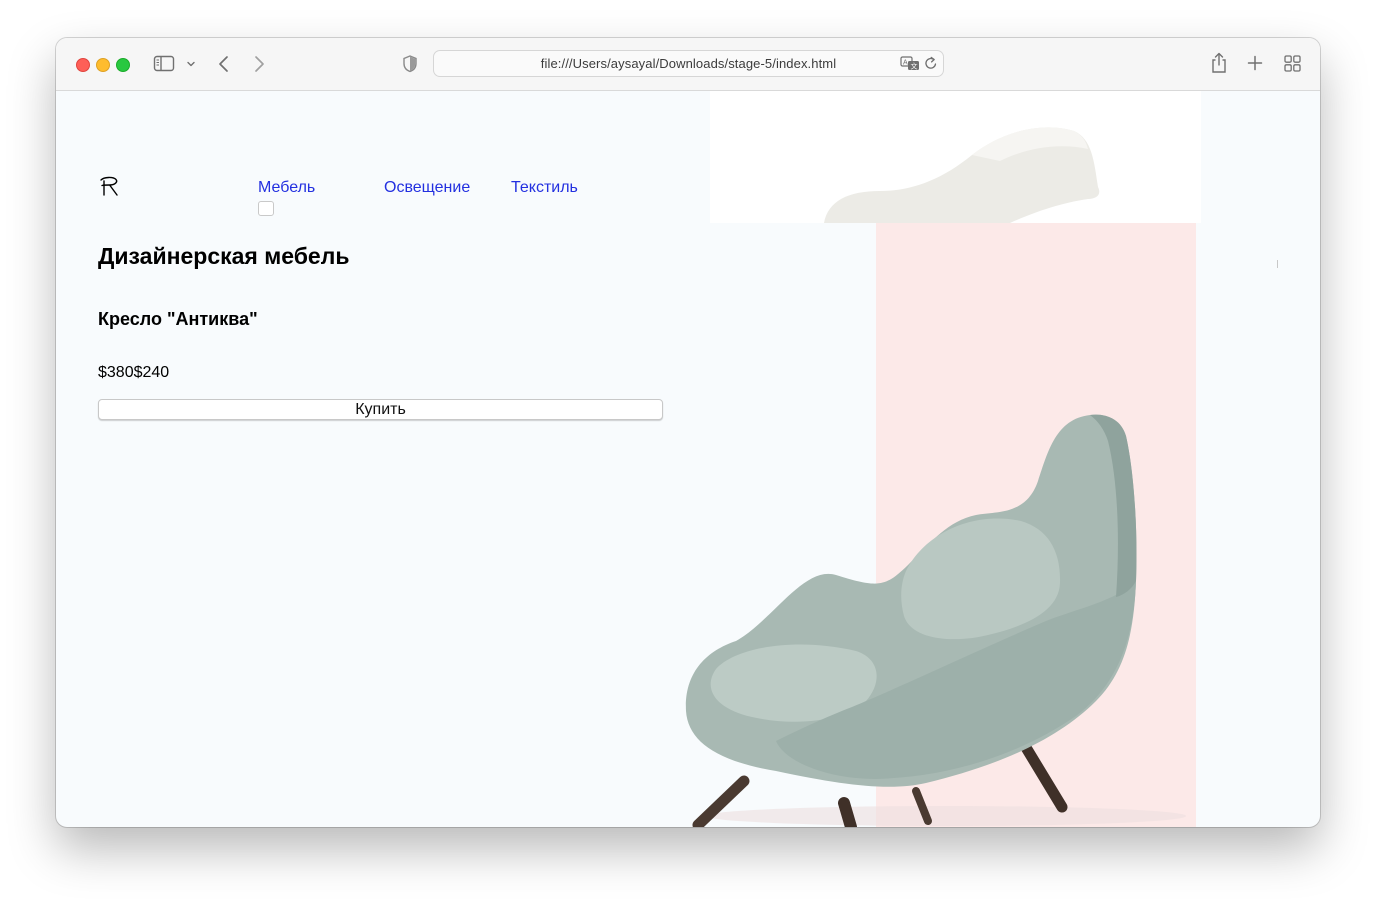  Describe the element at coordinates (164, 64) in the screenshot. I see `sidebar-icon` at that location.